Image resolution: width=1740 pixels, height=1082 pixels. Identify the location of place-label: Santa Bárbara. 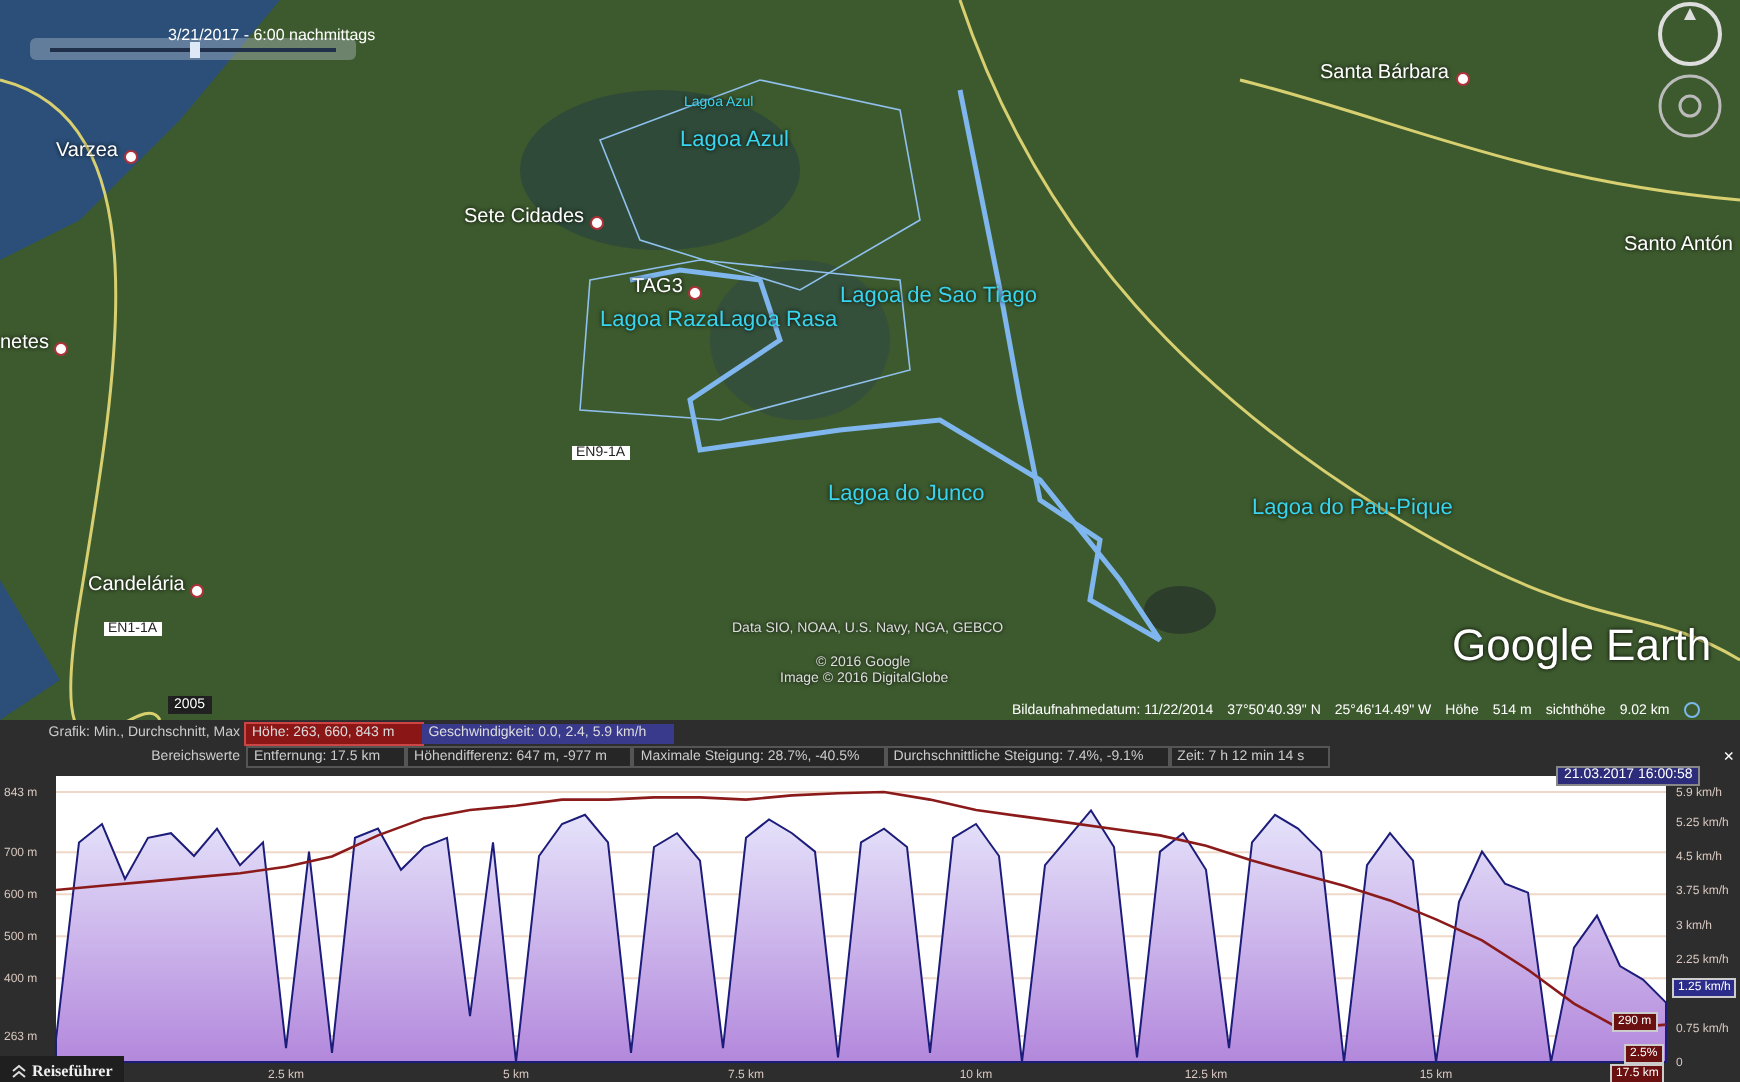
(1384, 73).